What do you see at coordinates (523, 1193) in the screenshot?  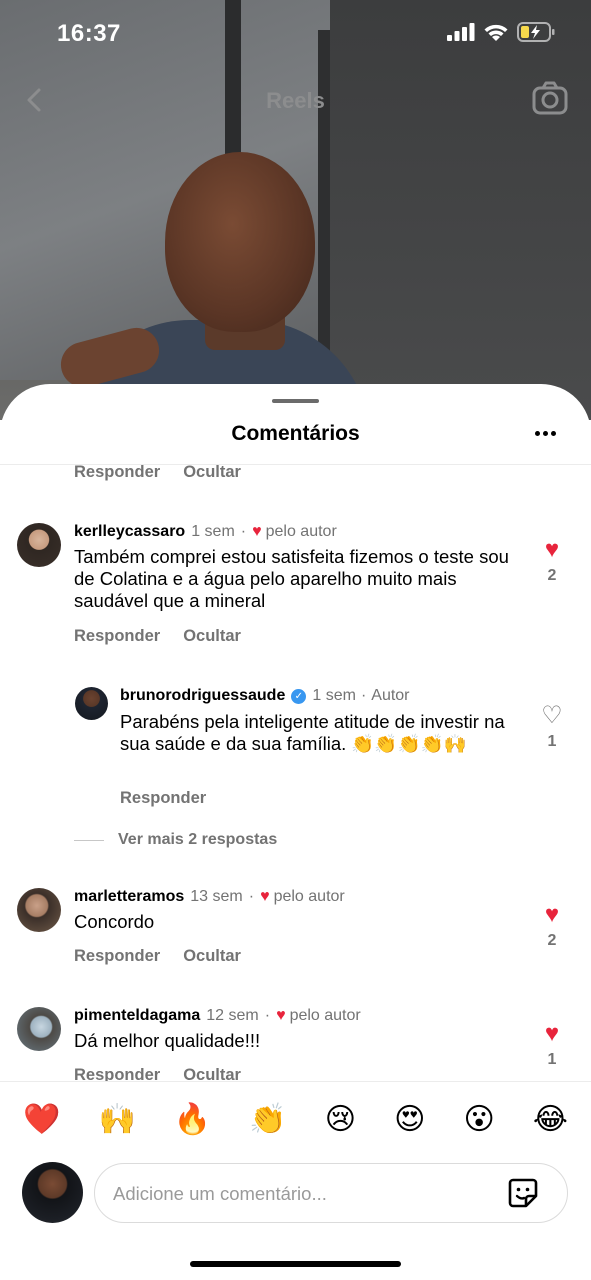 I see `sticker-icon` at bounding box center [523, 1193].